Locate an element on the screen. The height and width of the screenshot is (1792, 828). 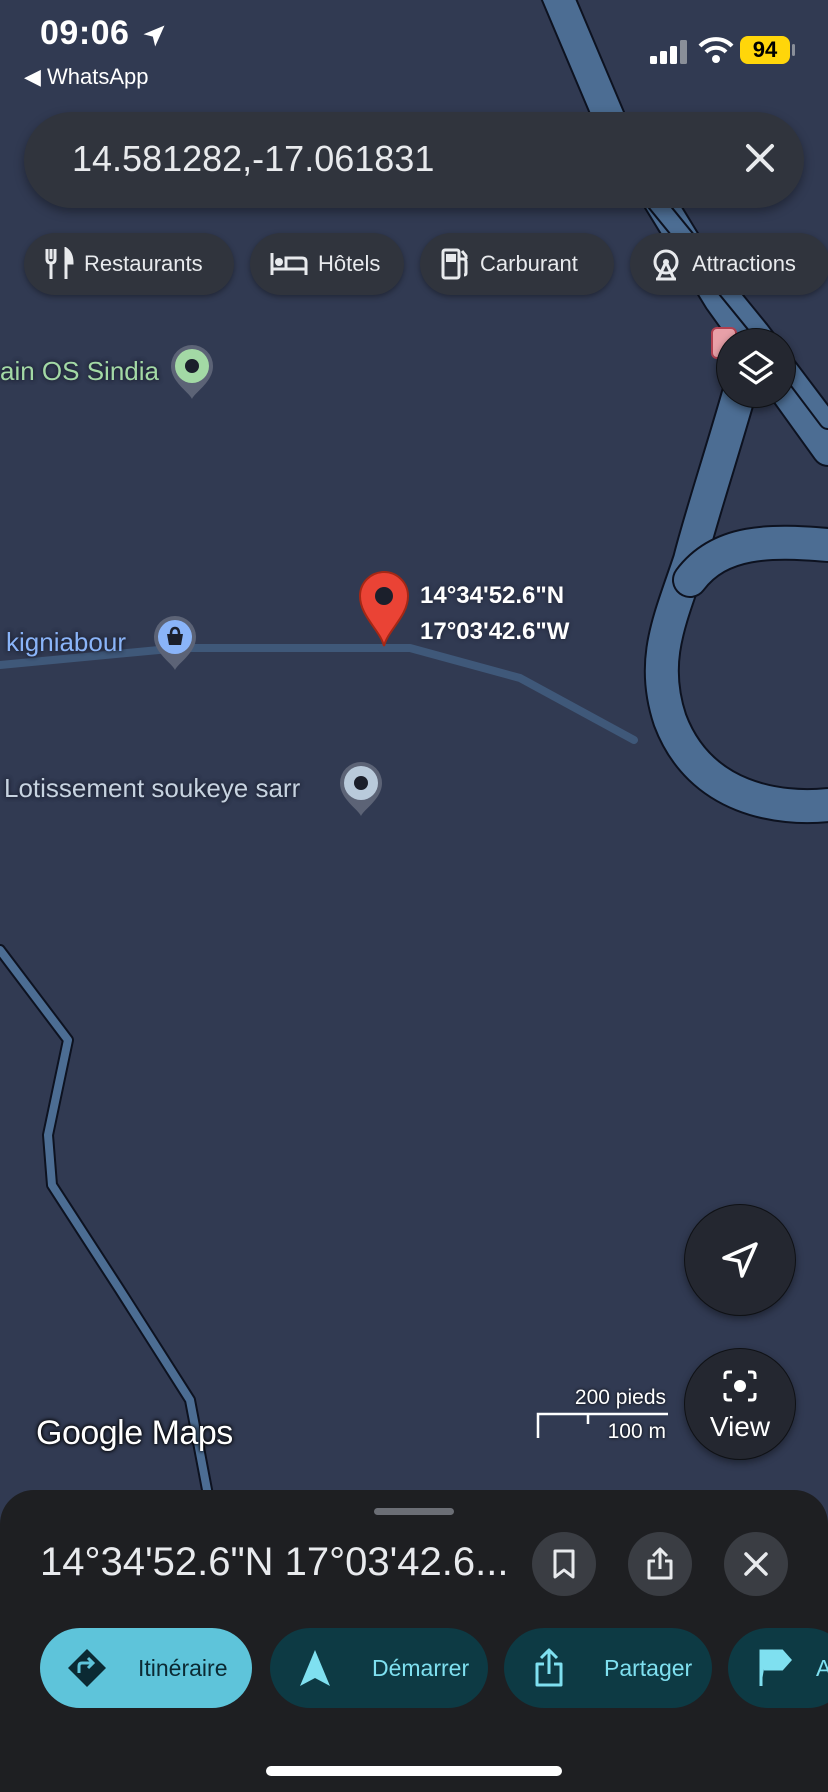
chip-label: Restaurants is located at coordinates (143, 263).